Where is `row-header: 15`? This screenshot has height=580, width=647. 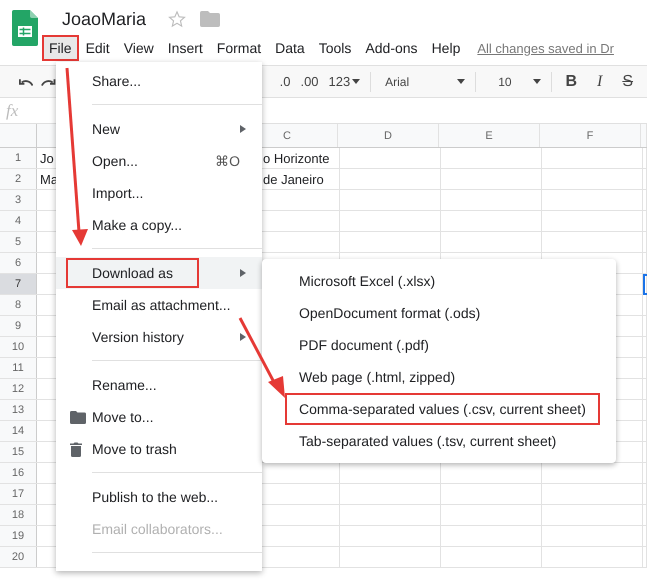 row-header: 15 is located at coordinates (18, 452).